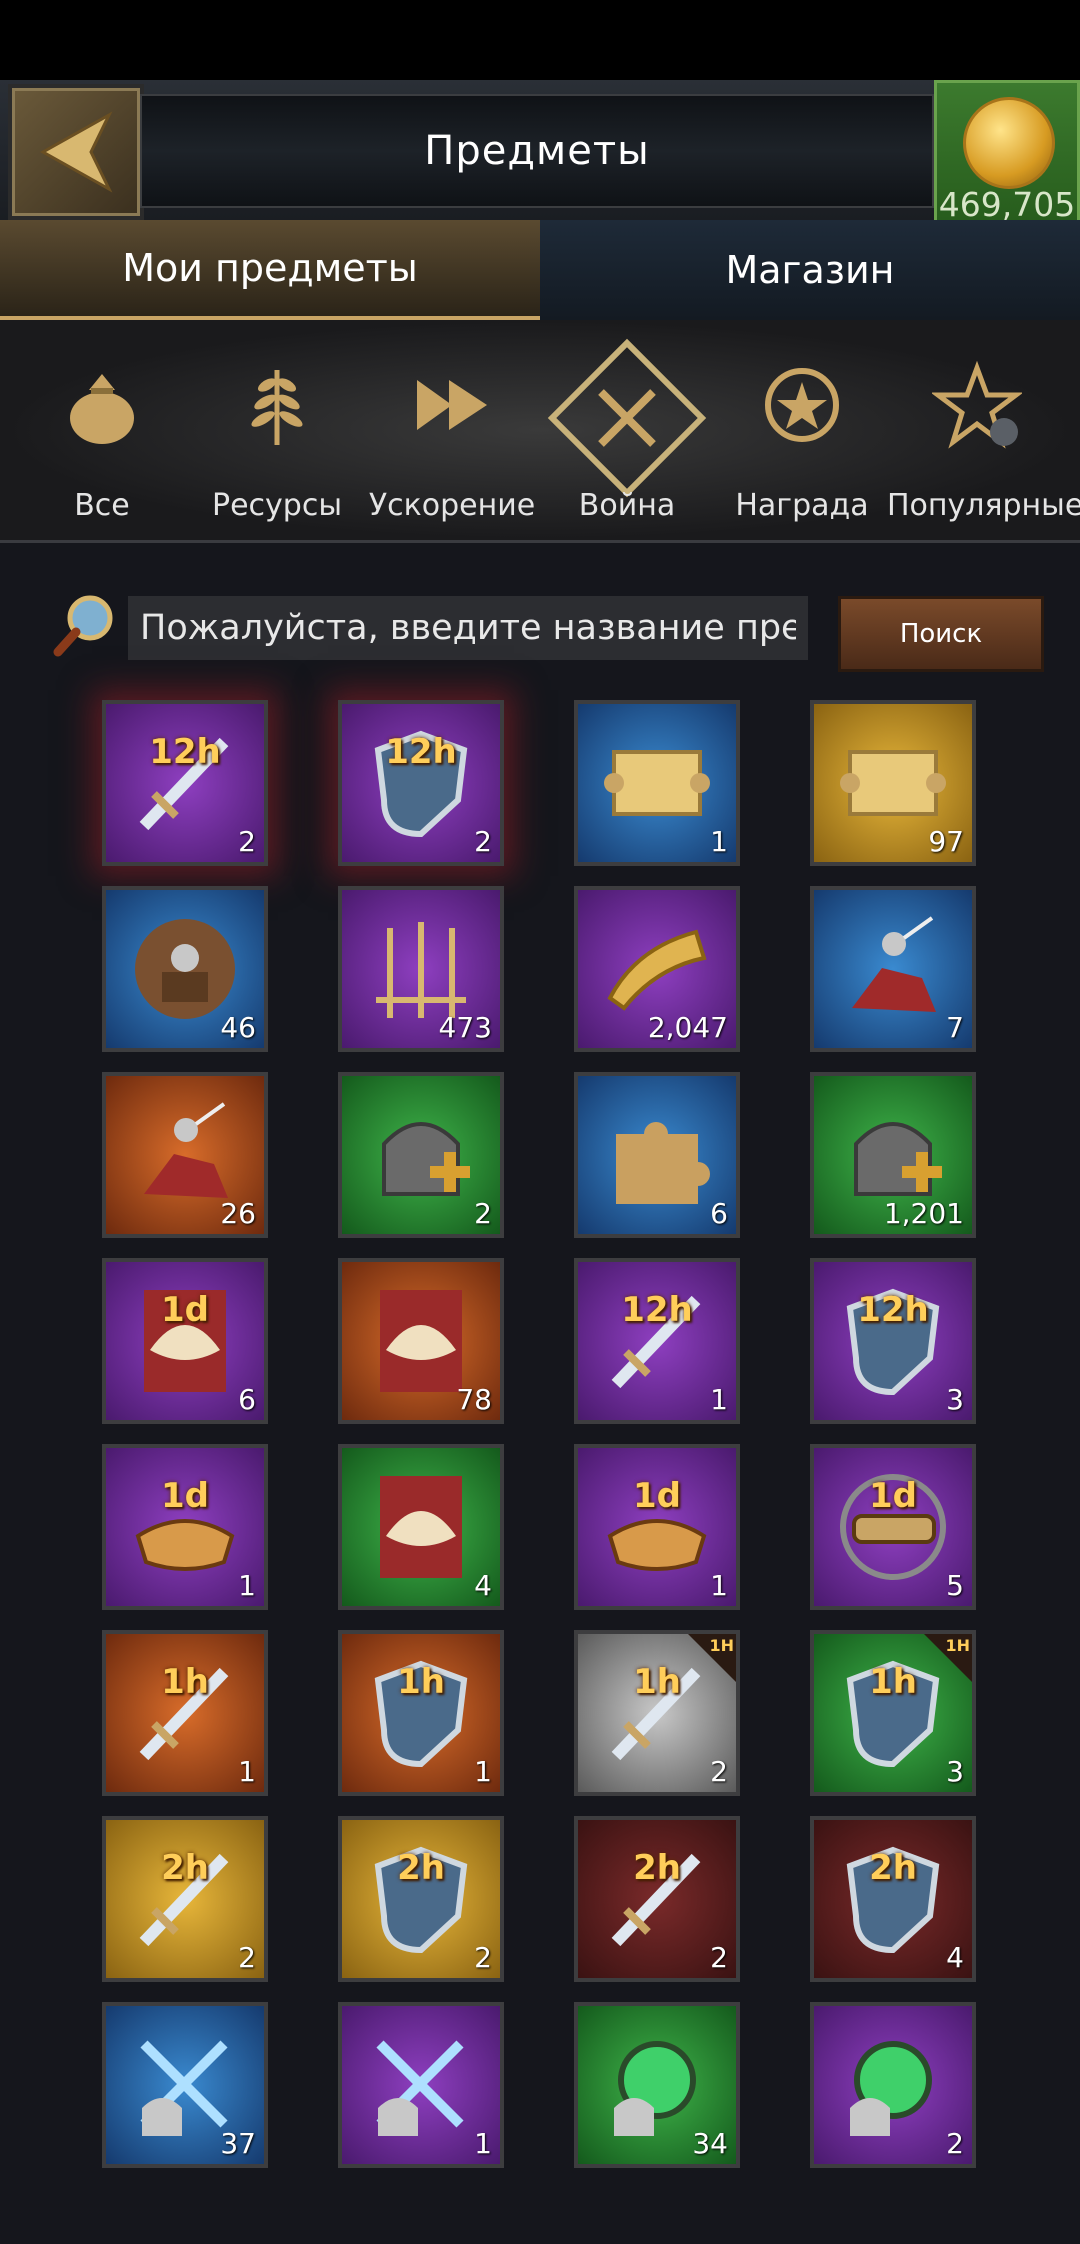 This screenshot has width=1080, height=2244. Describe the element at coordinates (802, 405) in the screenshot. I see `star-badge-icon` at that location.